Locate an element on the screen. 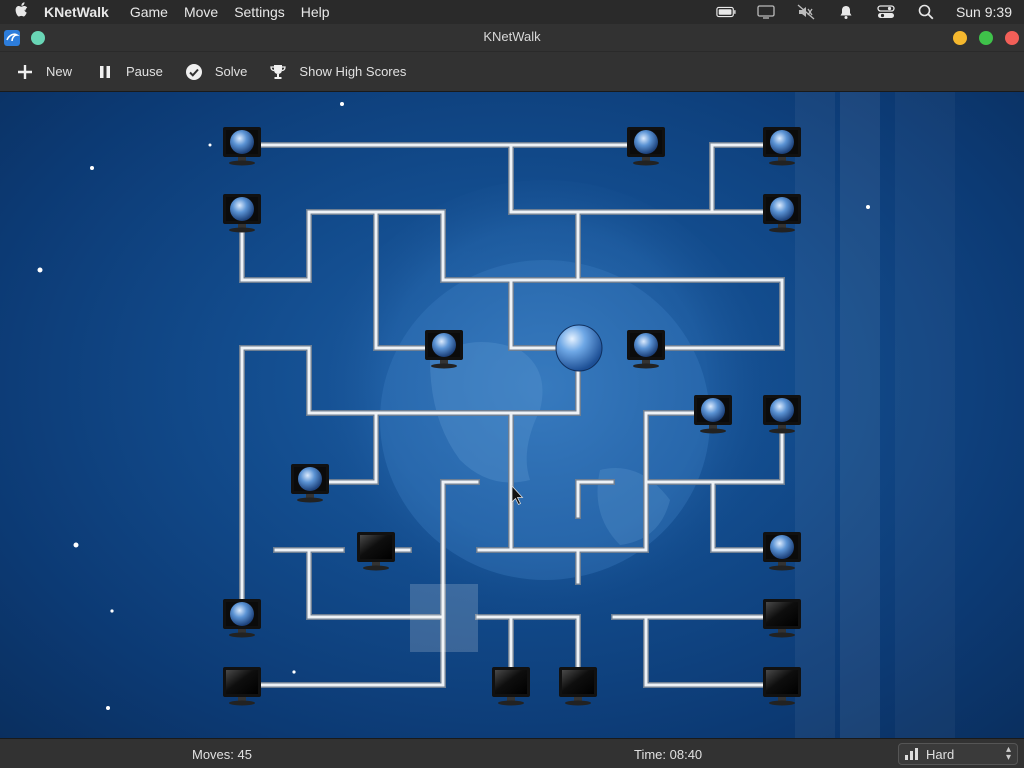 This screenshot has width=1024, height=768. mute-speaker-icon is located at coordinates (806, 12).